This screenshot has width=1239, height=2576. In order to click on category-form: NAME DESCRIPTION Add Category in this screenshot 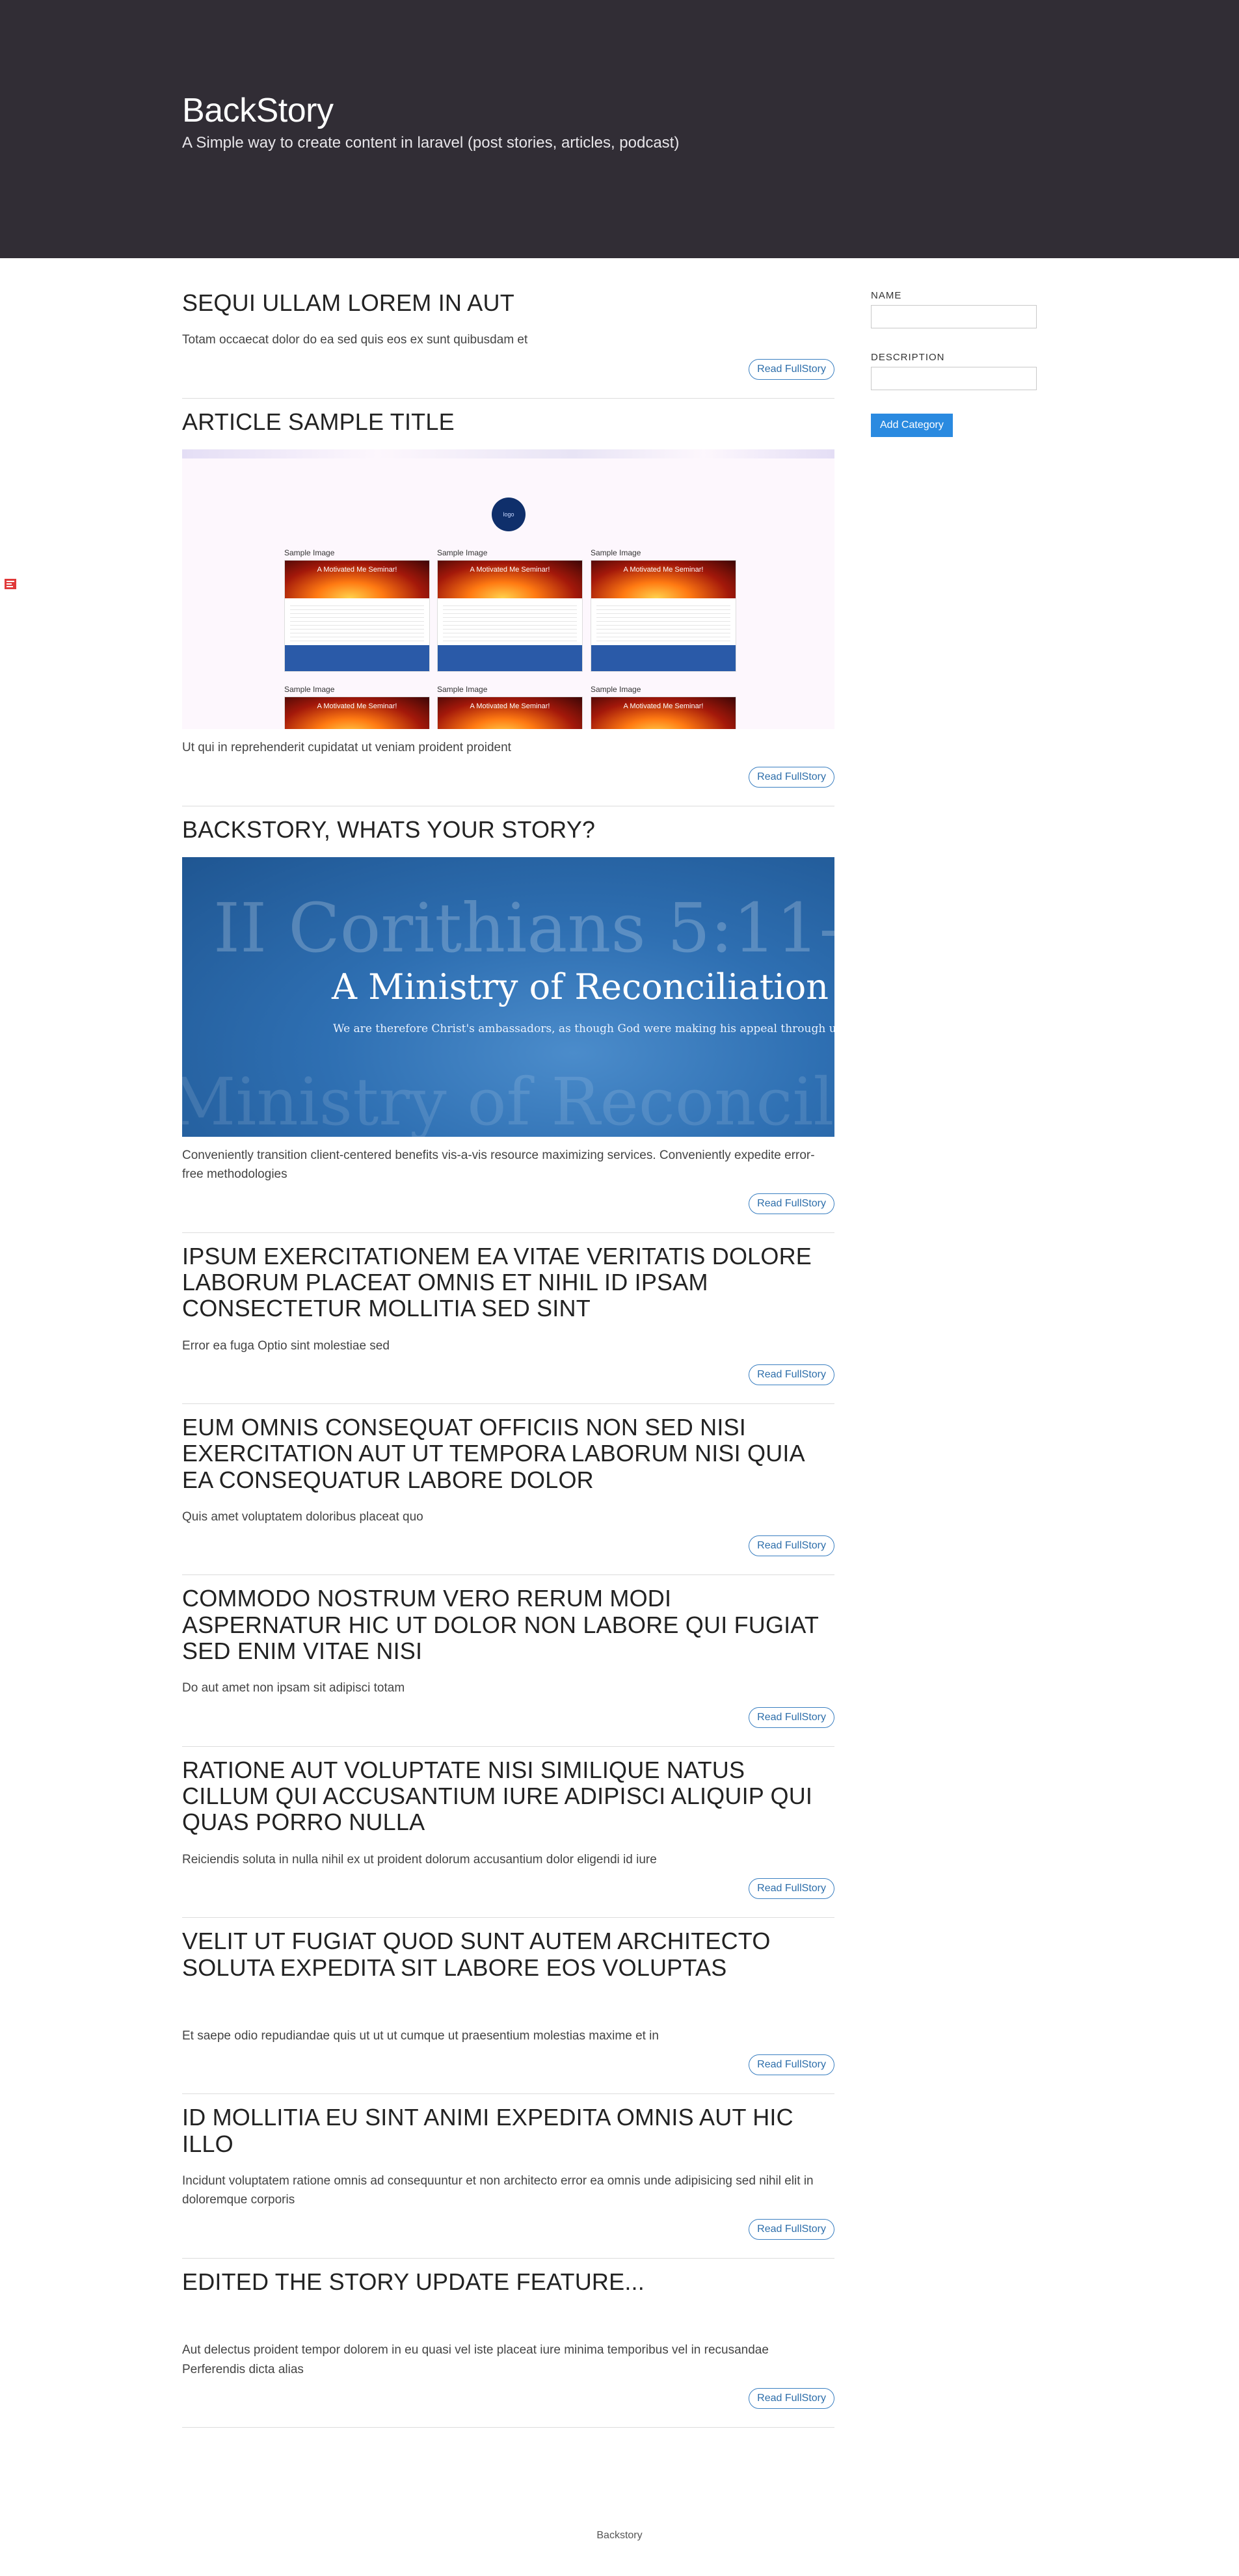, I will do `click(954, 363)`.